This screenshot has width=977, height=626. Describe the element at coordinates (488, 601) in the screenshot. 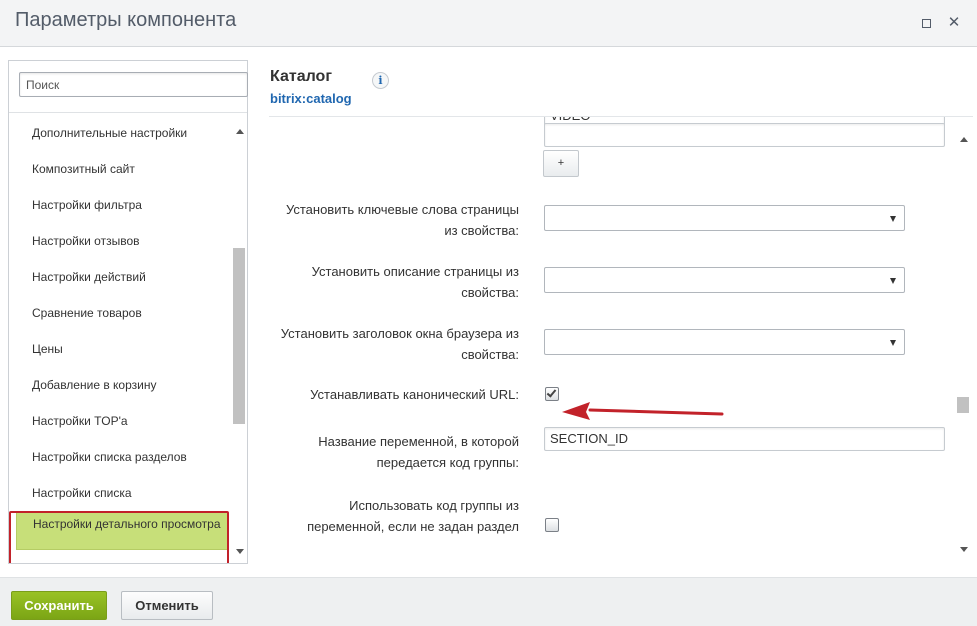

I see `dialog-footer: Сохранить Отменить` at that location.